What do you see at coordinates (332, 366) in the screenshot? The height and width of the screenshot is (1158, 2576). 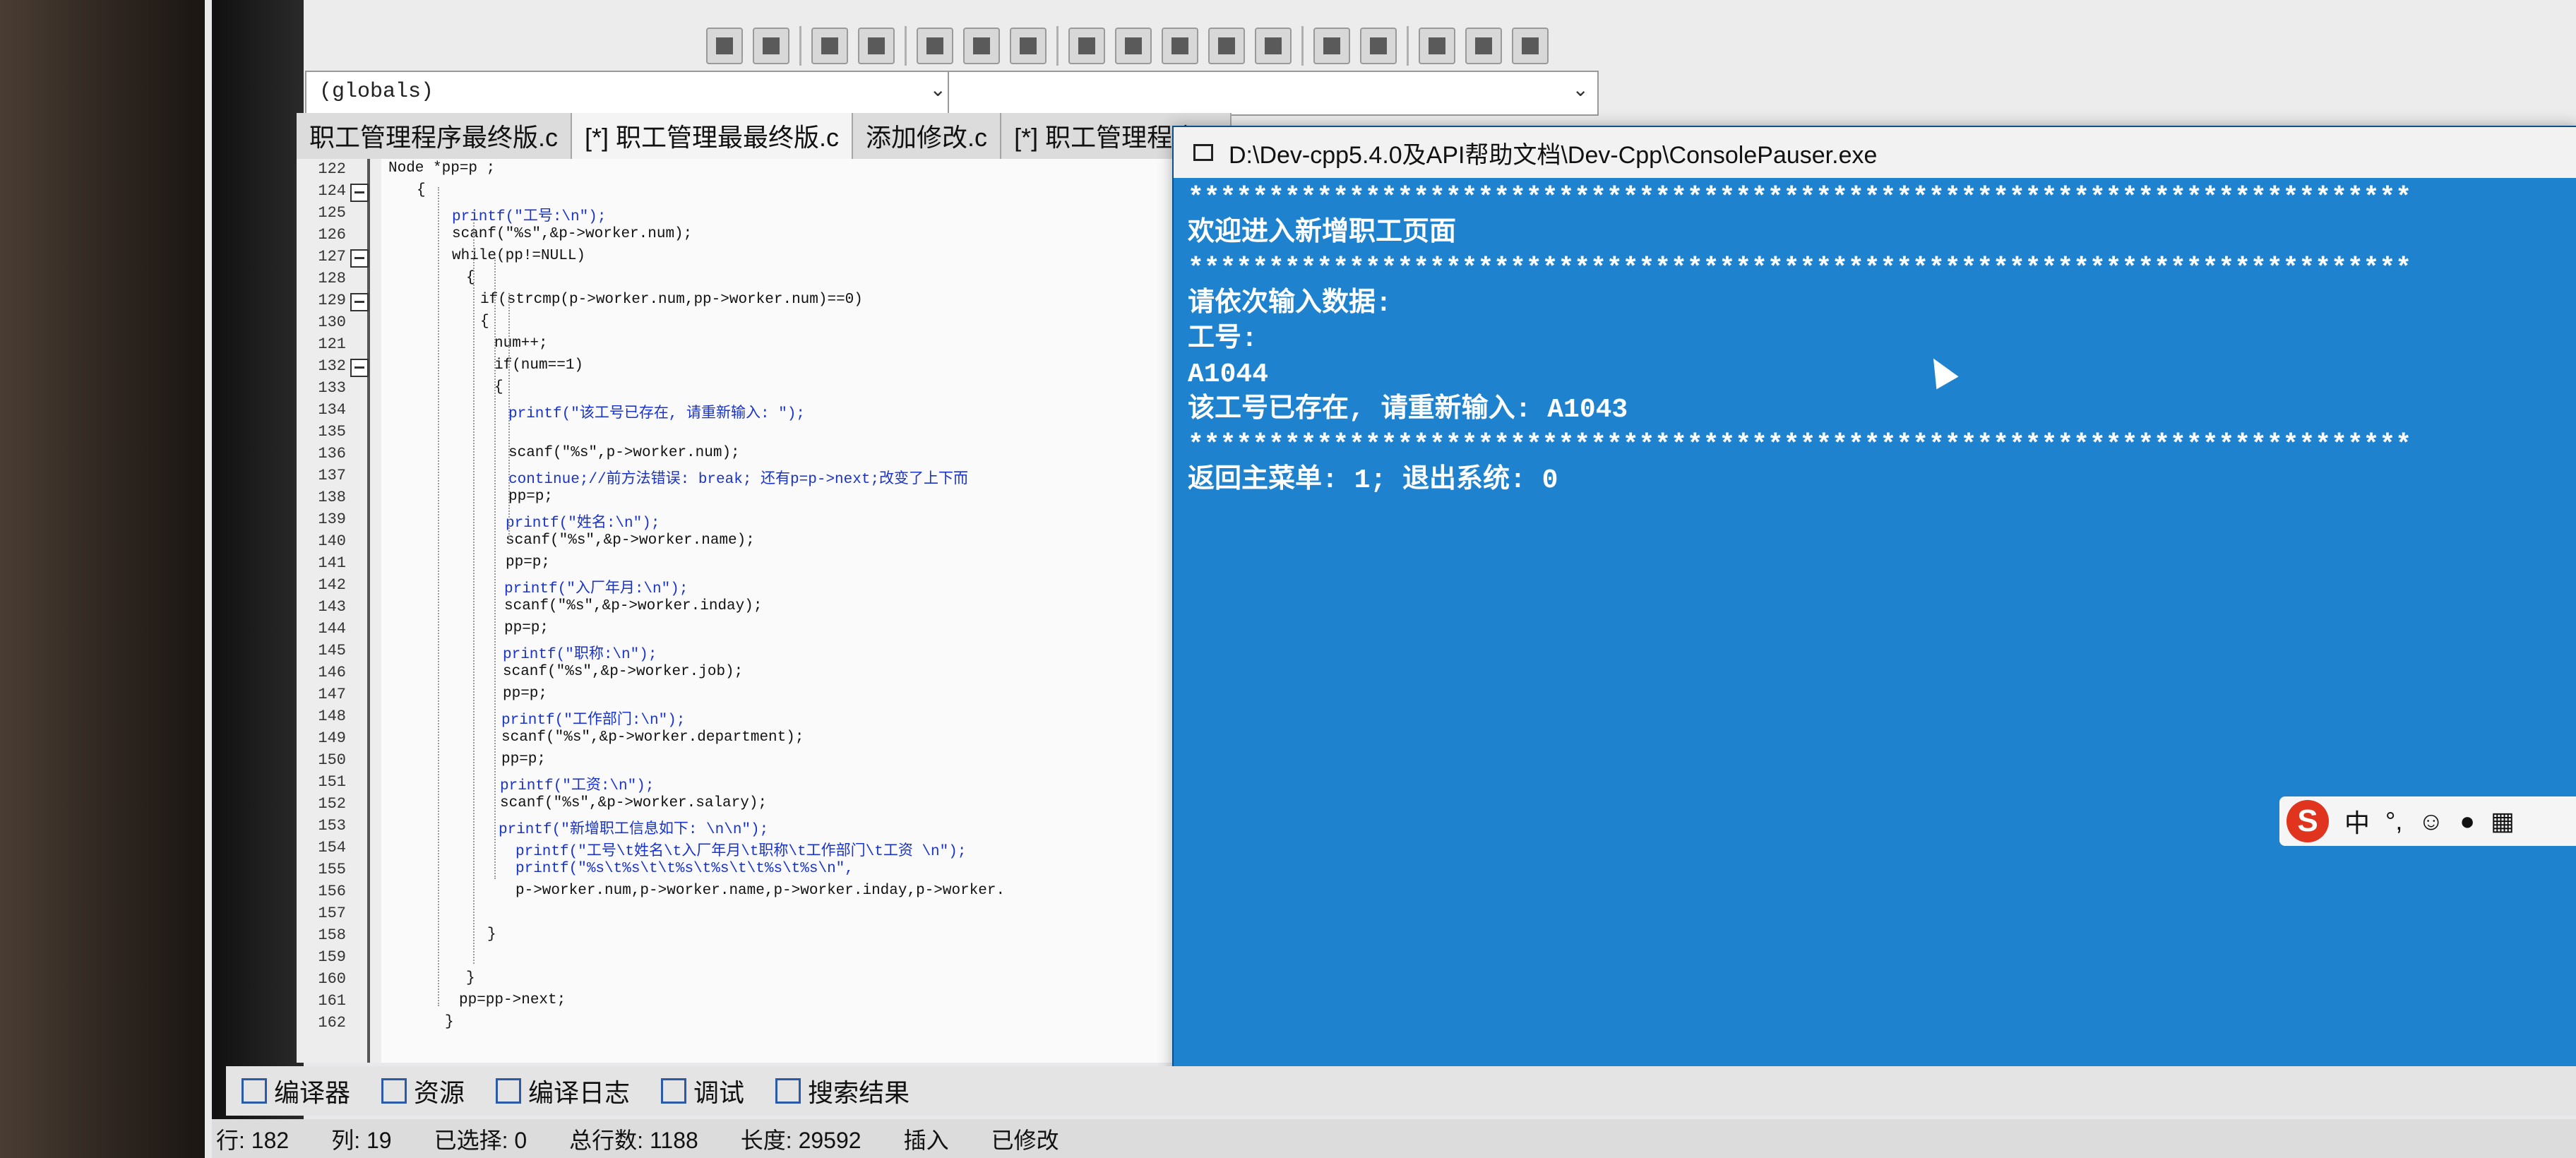 I see `line-number: 132` at bounding box center [332, 366].